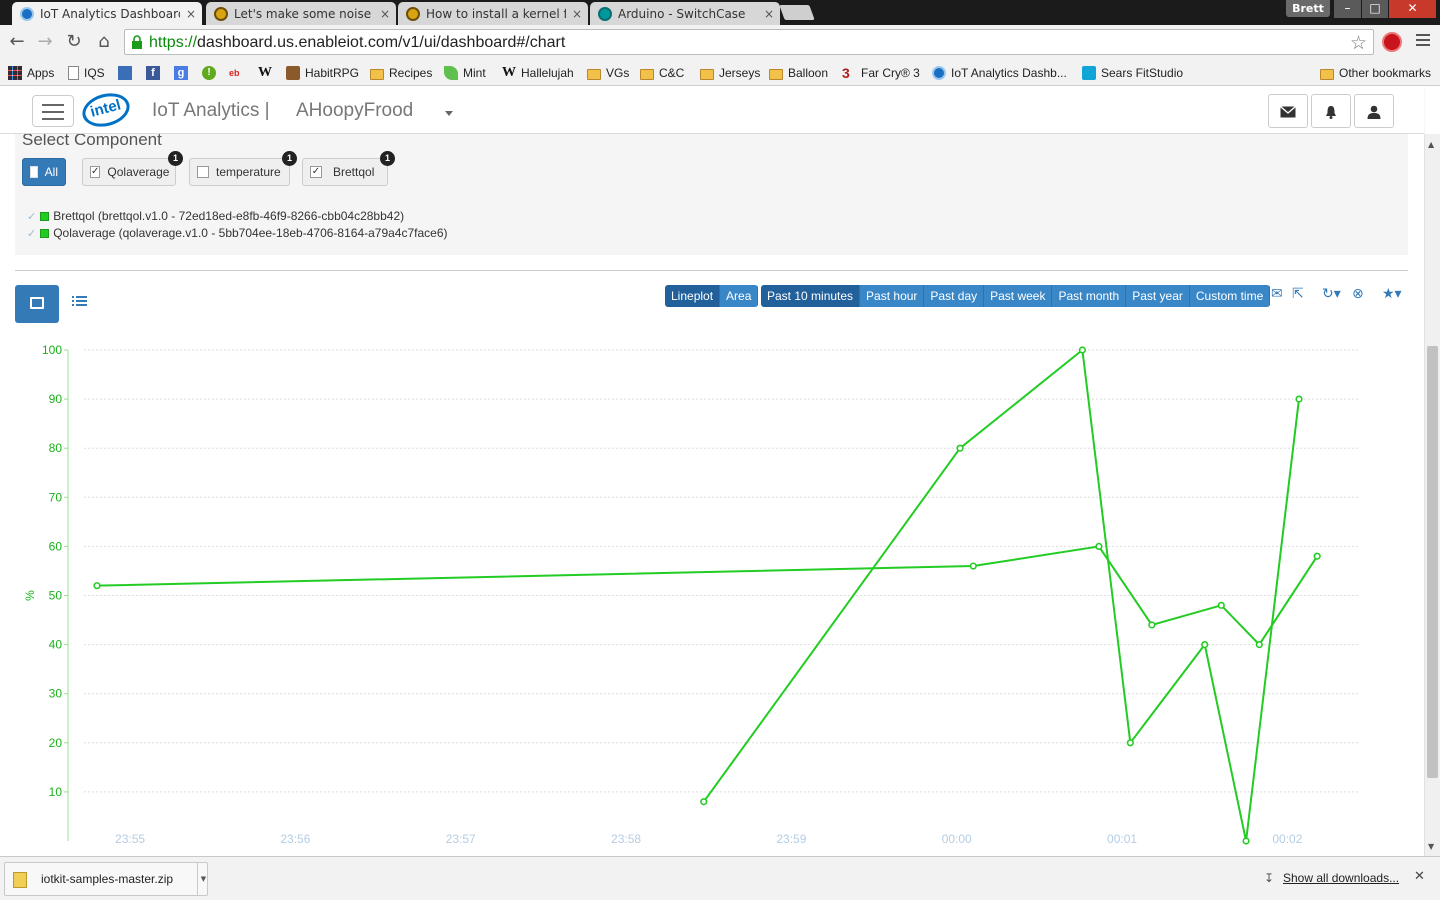 The height and width of the screenshot is (900, 1440). I want to click on minimize-button: –, so click(1347, 9).